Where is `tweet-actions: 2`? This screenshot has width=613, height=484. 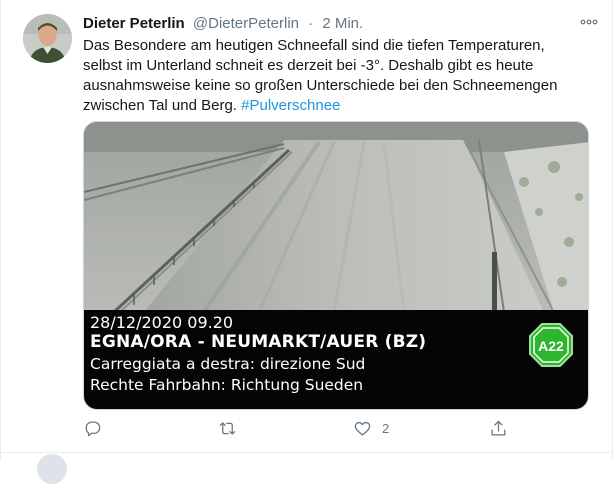 tweet-actions: 2 is located at coordinates (303, 428).